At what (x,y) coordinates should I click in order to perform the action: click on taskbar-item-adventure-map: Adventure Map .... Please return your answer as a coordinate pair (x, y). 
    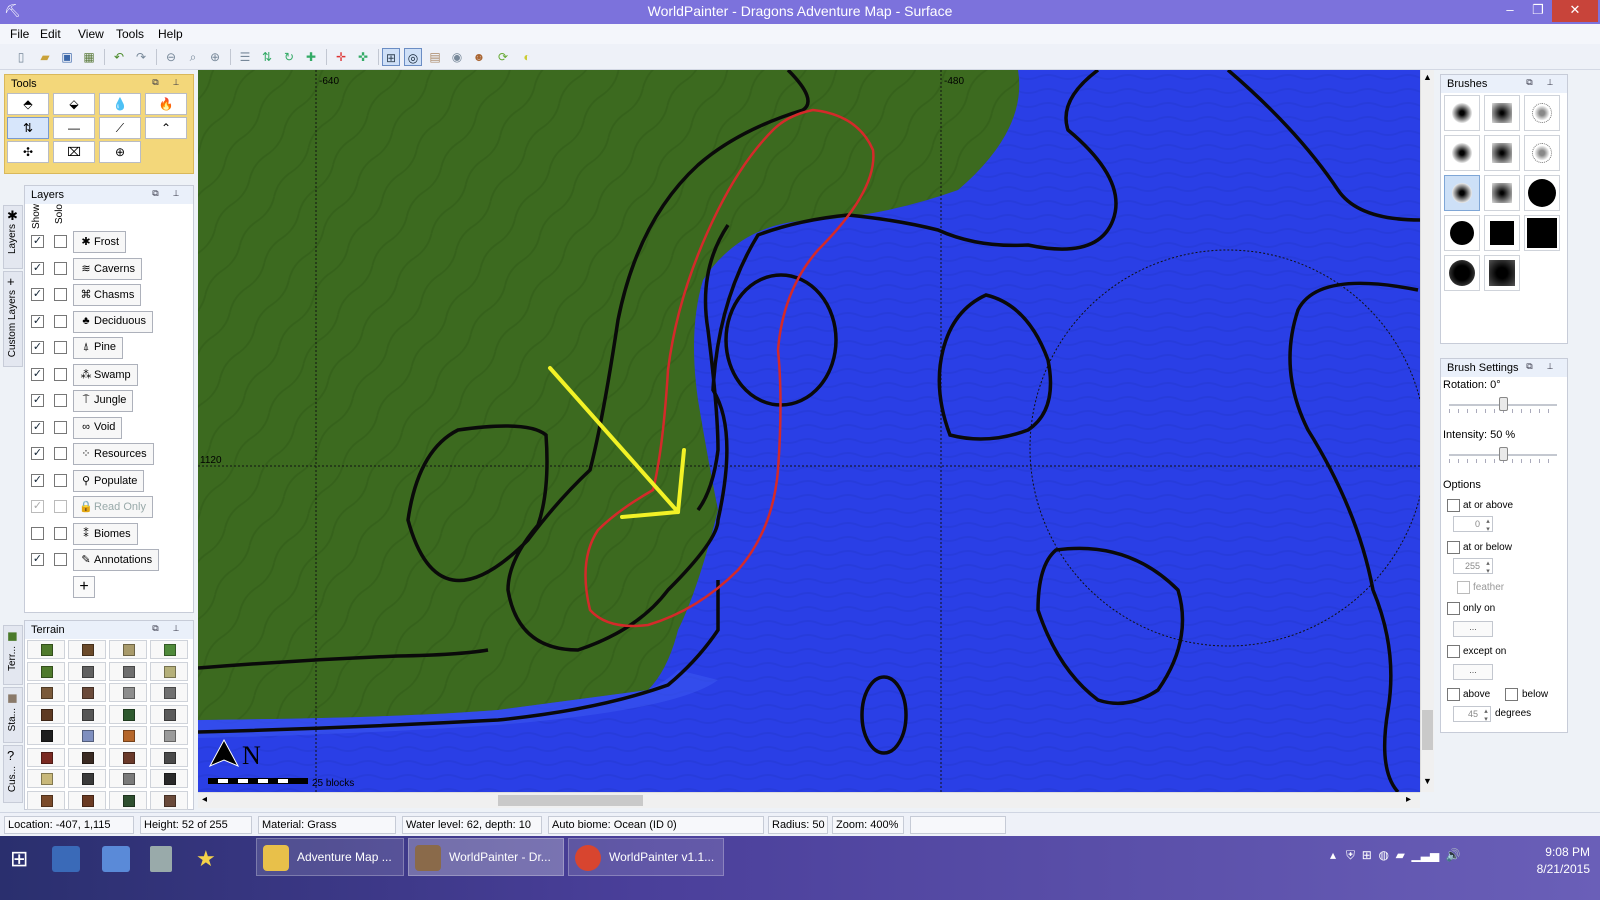
    Looking at the image, I should click on (330, 857).